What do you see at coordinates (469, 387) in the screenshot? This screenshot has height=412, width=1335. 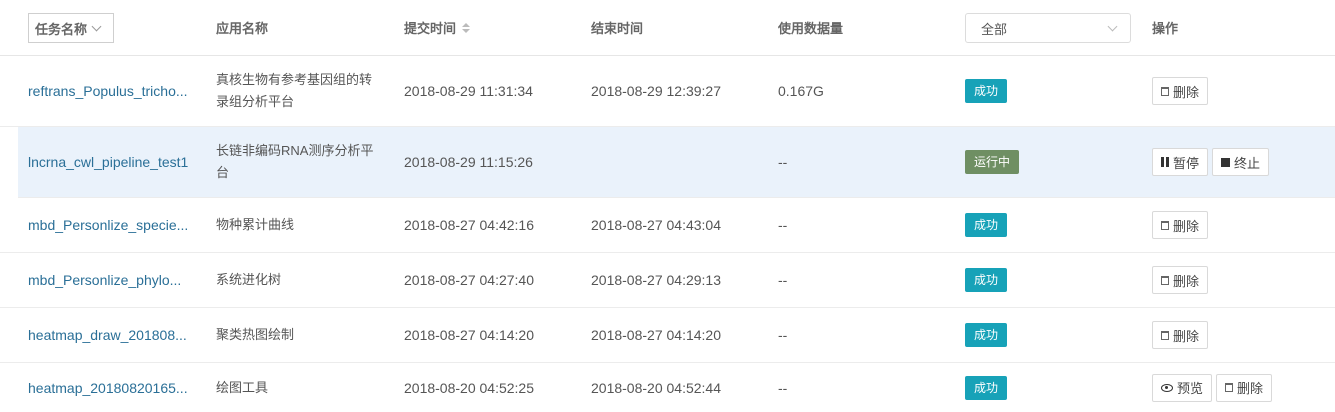 I see `submit-time: 2018-08-20 04:52:25` at bounding box center [469, 387].